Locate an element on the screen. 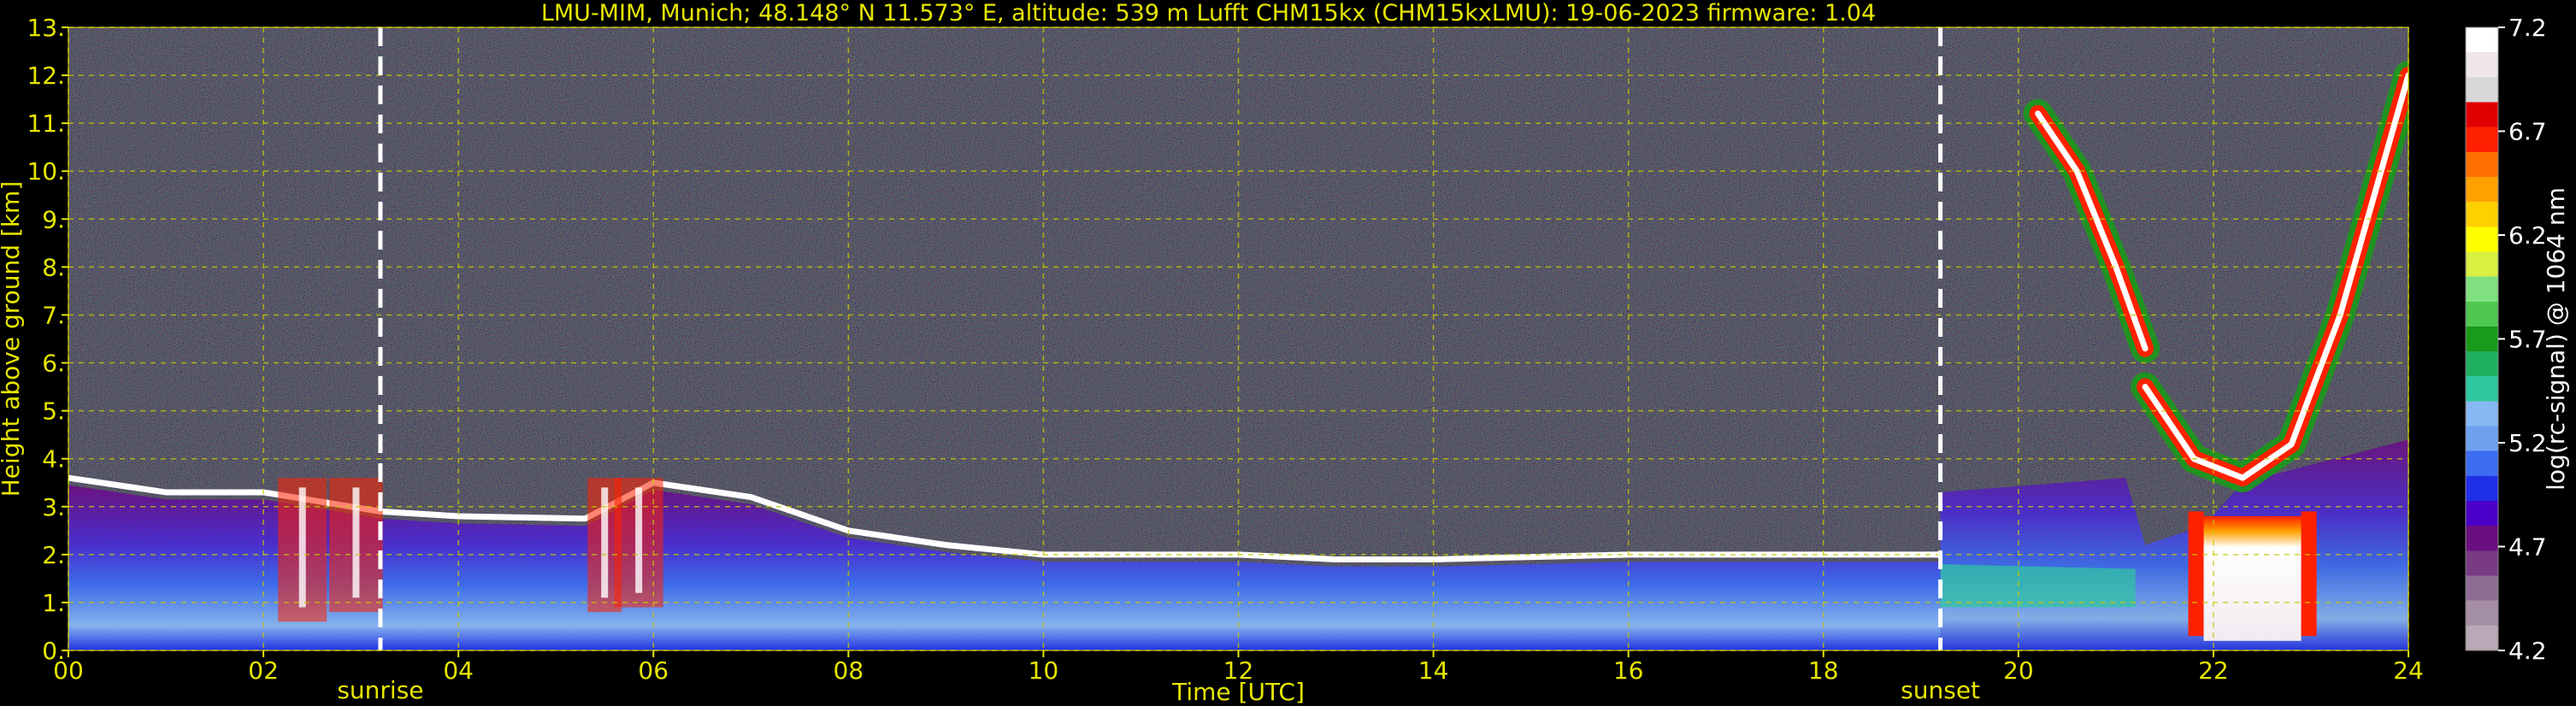 Image resolution: width=2576 pixels, height=706 pixels. y-tick-label: 9. is located at coordinates (53, 219).